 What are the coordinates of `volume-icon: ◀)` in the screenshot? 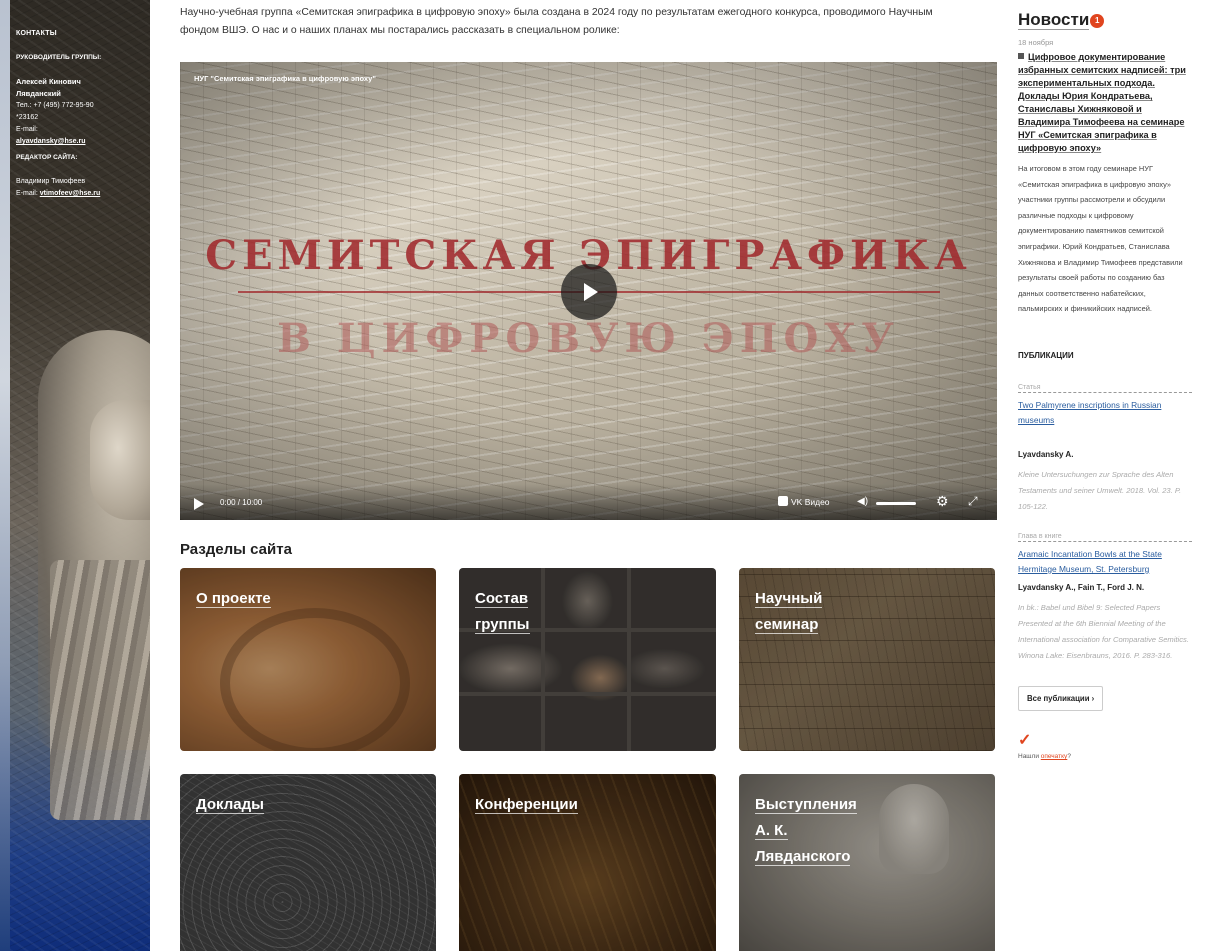 It's located at (862, 501).